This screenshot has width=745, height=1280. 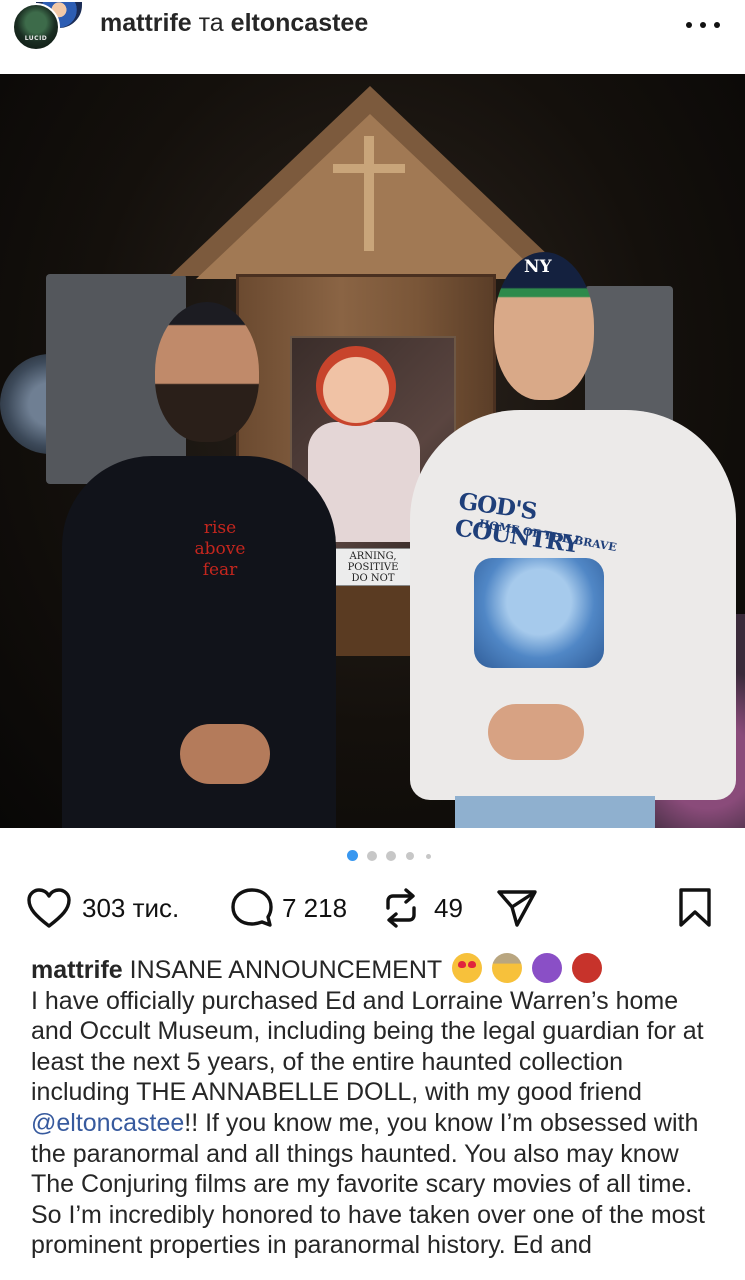 I want to click on reposts-count: 49, so click(x=448, y=908).